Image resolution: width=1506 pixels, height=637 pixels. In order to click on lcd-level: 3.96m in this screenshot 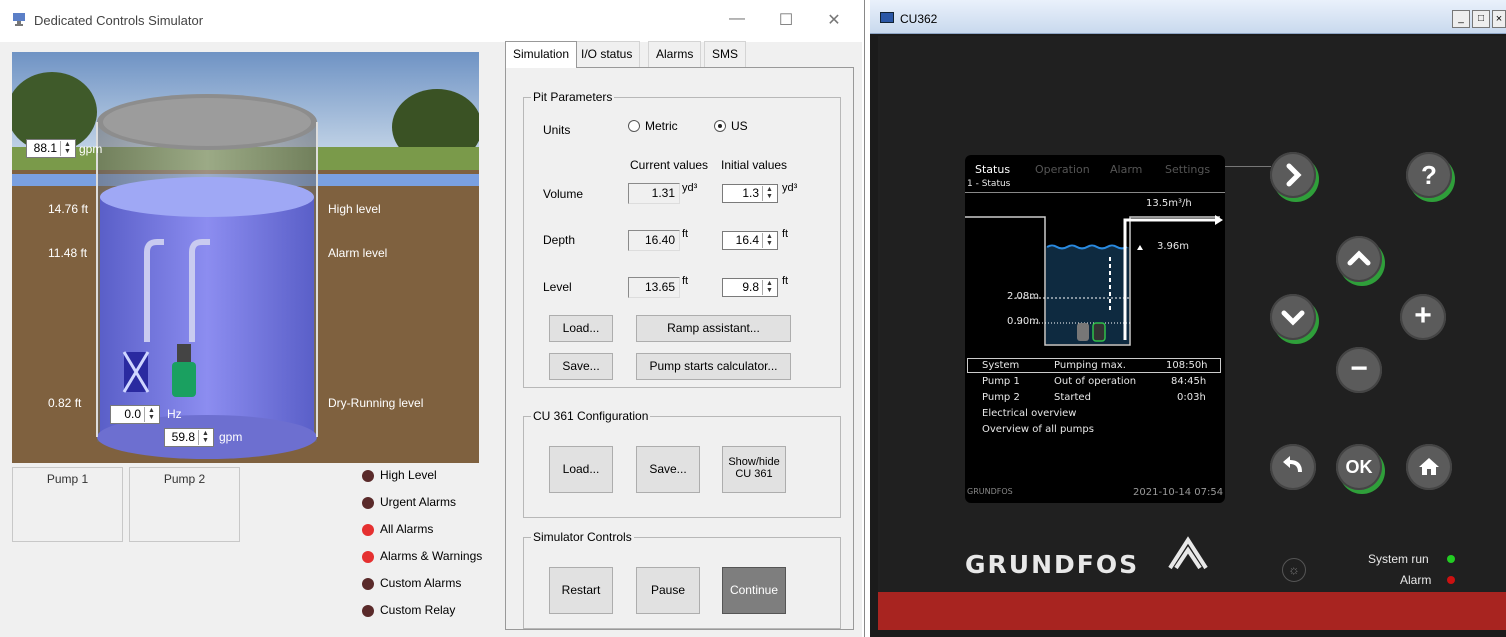, I will do `click(1173, 246)`.